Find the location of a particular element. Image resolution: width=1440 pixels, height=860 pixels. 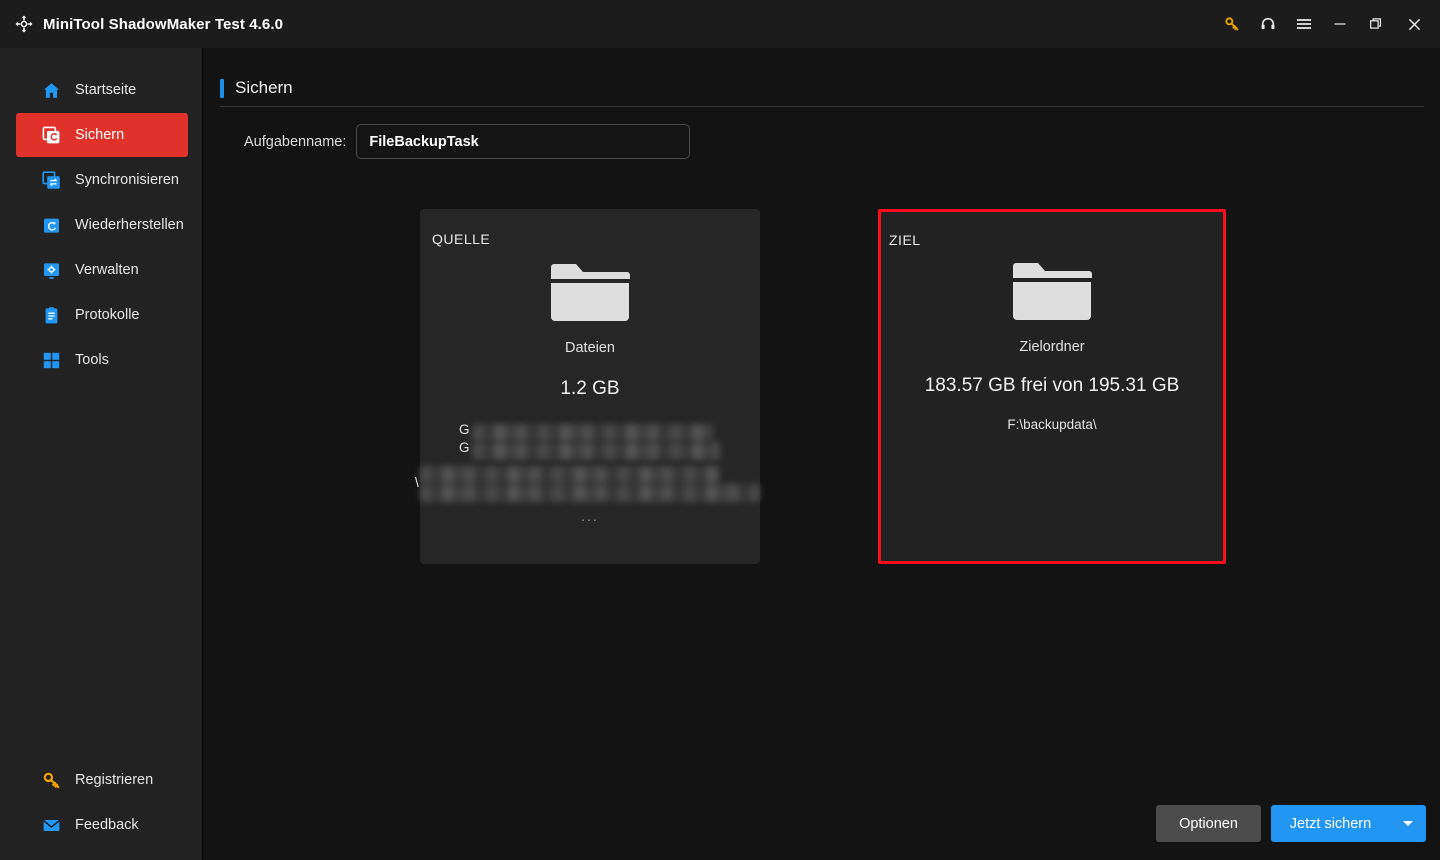

target-capacity: 183.57 GB frei von 195.31 GB is located at coordinates (1052, 385).